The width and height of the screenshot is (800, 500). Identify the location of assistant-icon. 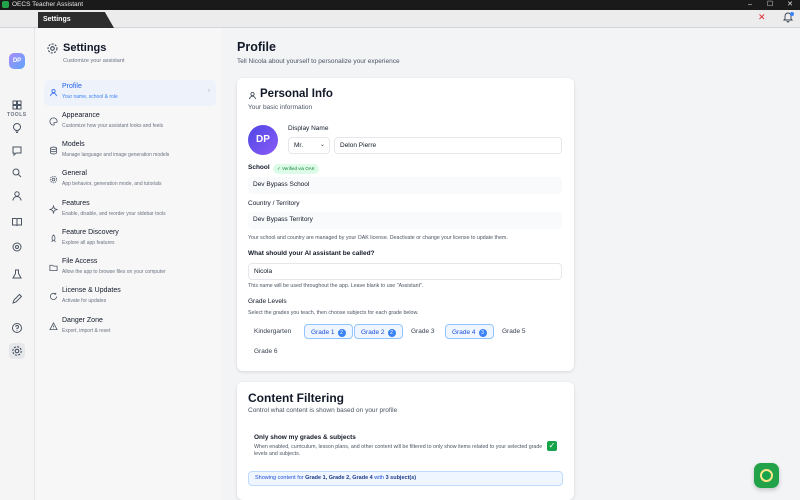
(766, 475).